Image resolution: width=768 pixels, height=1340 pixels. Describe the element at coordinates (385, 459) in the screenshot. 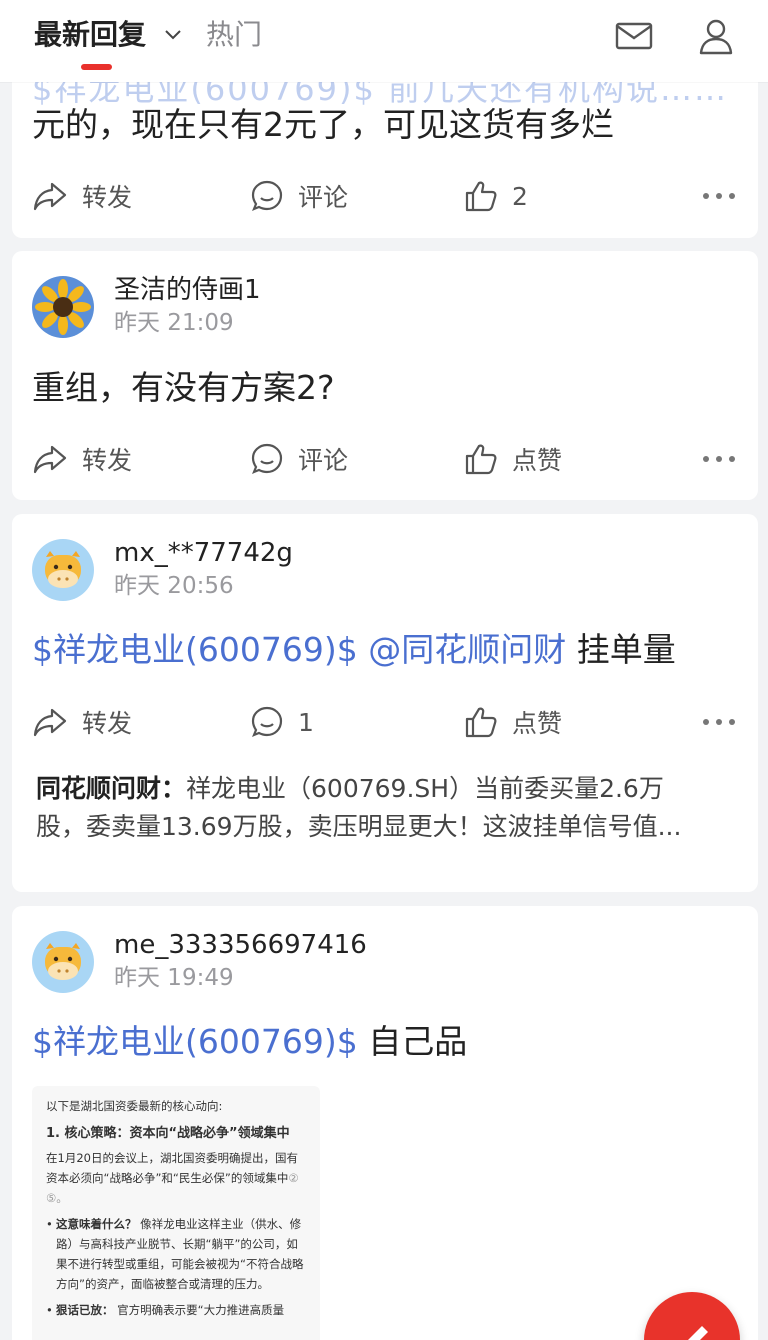

I see `post-actions: 转发 评论 点赞` at that location.